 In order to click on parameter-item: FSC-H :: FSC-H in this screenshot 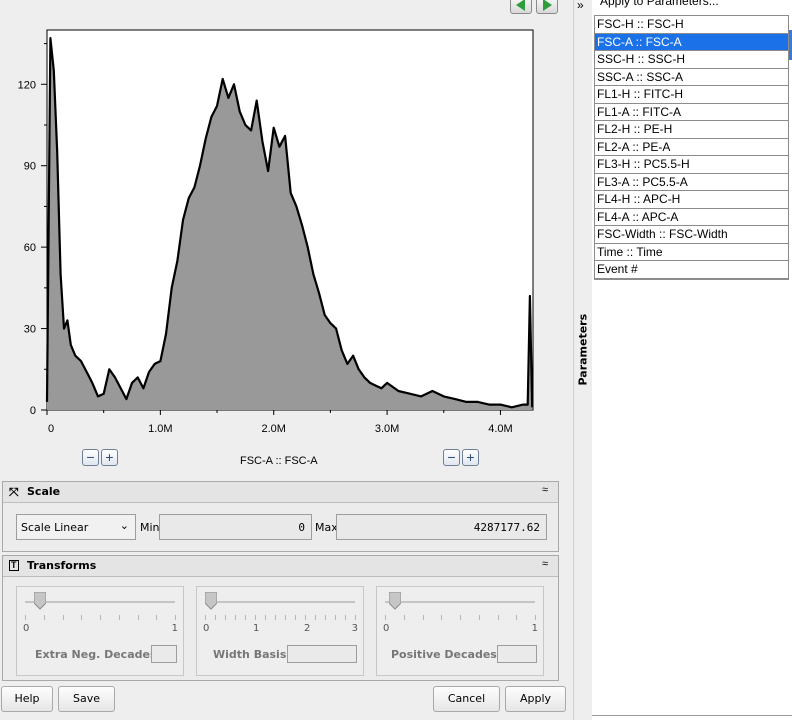, I will do `click(691, 25)`.